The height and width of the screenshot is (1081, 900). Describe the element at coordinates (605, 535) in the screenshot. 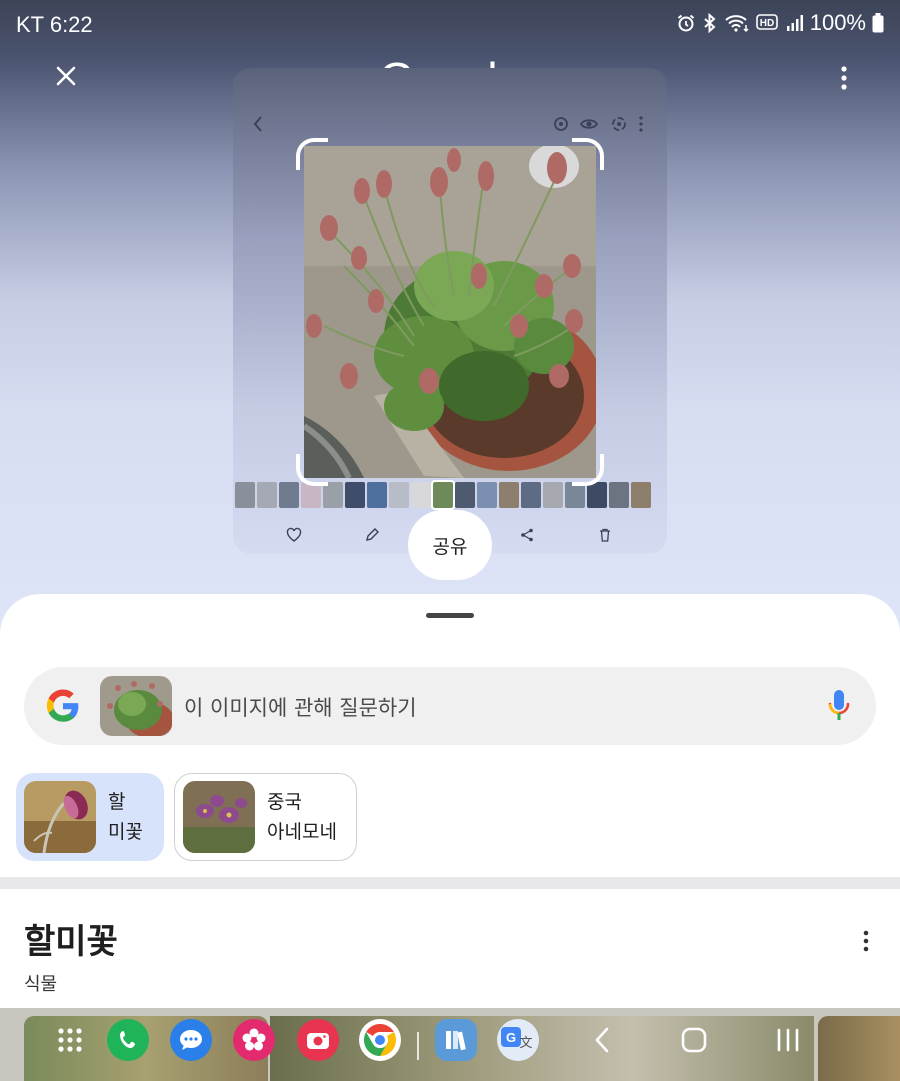

I see `trash-icon` at that location.